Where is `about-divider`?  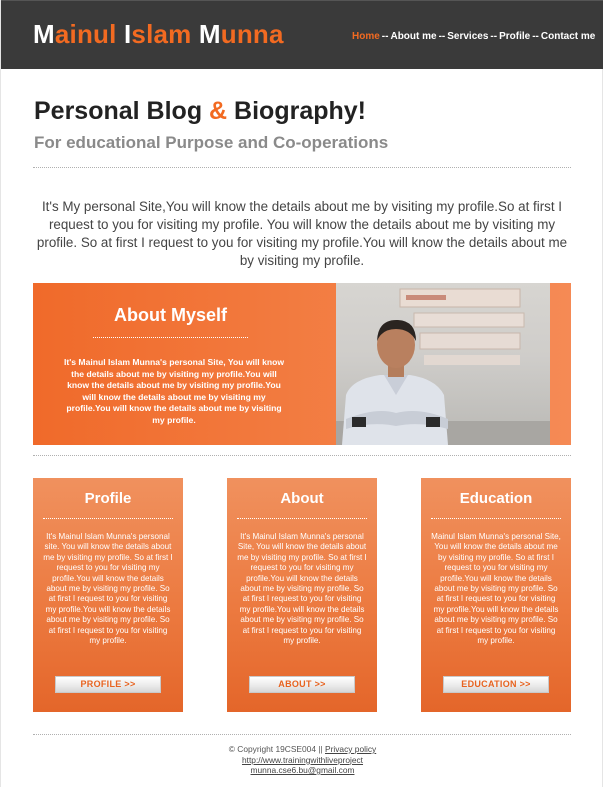
about-divider is located at coordinates (170, 337).